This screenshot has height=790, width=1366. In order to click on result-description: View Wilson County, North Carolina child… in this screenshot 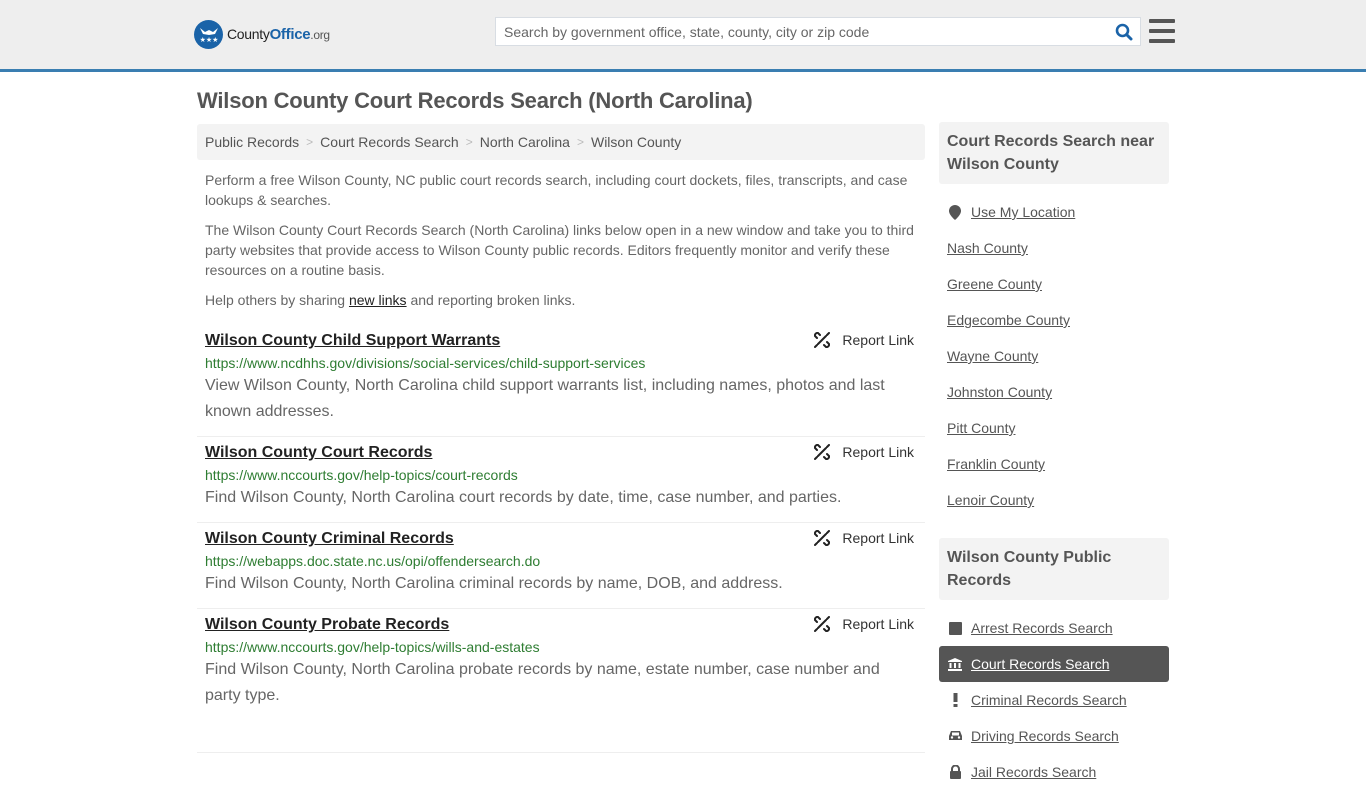, I will do `click(545, 398)`.